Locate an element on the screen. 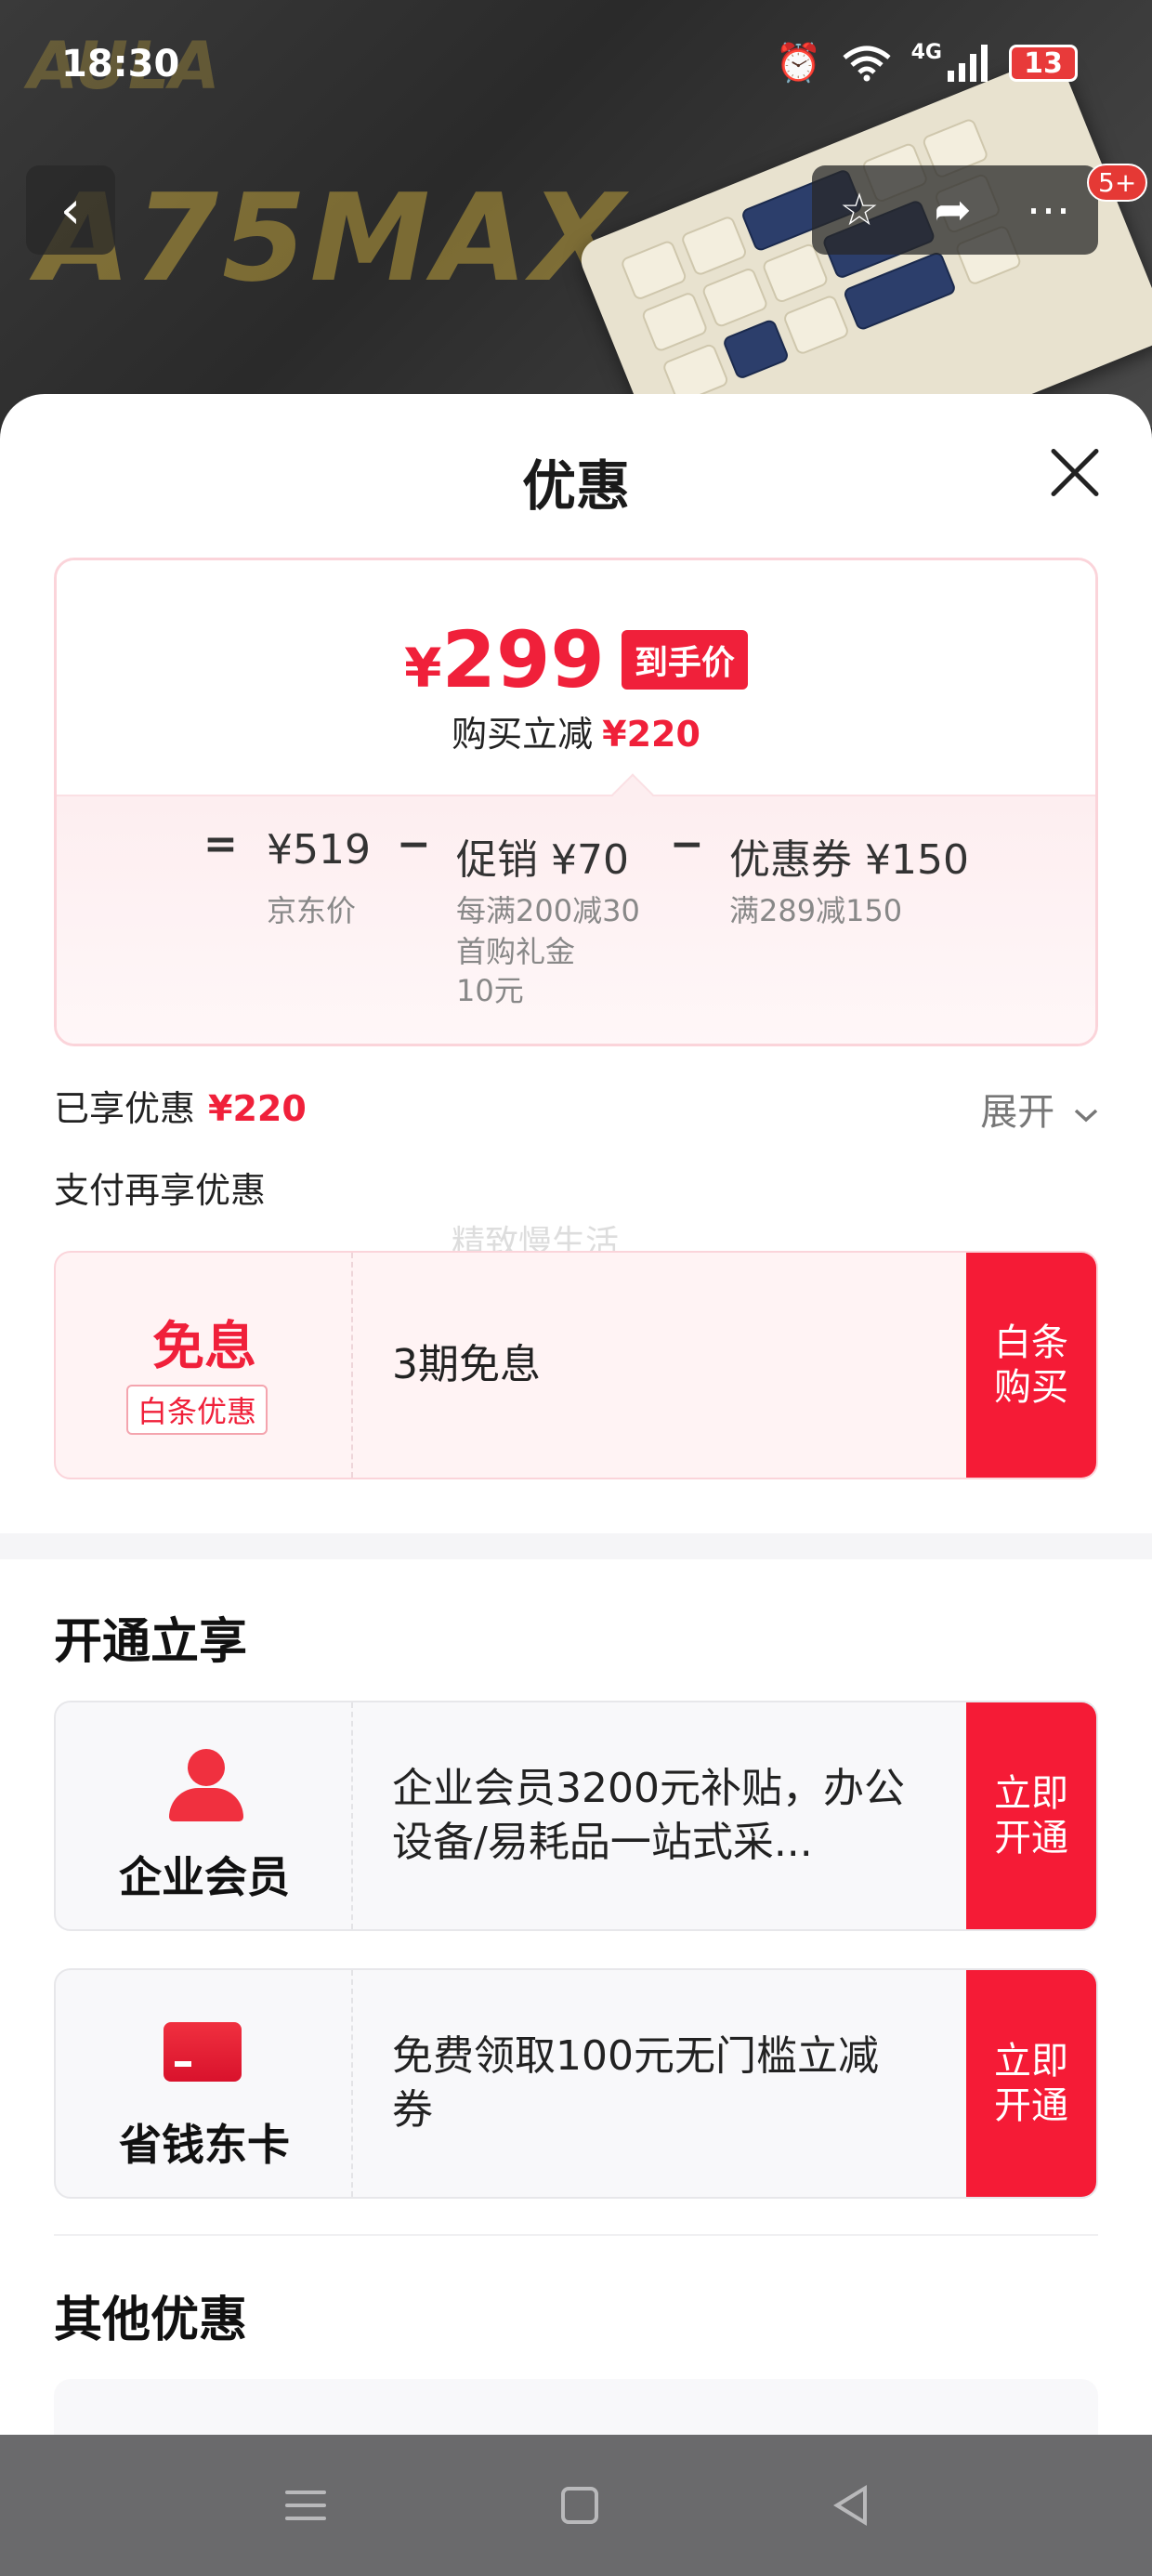 This screenshot has height=2576, width=1152. baitiao-buy-button: 白条 购买 is located at coordinates (1031, 1365).